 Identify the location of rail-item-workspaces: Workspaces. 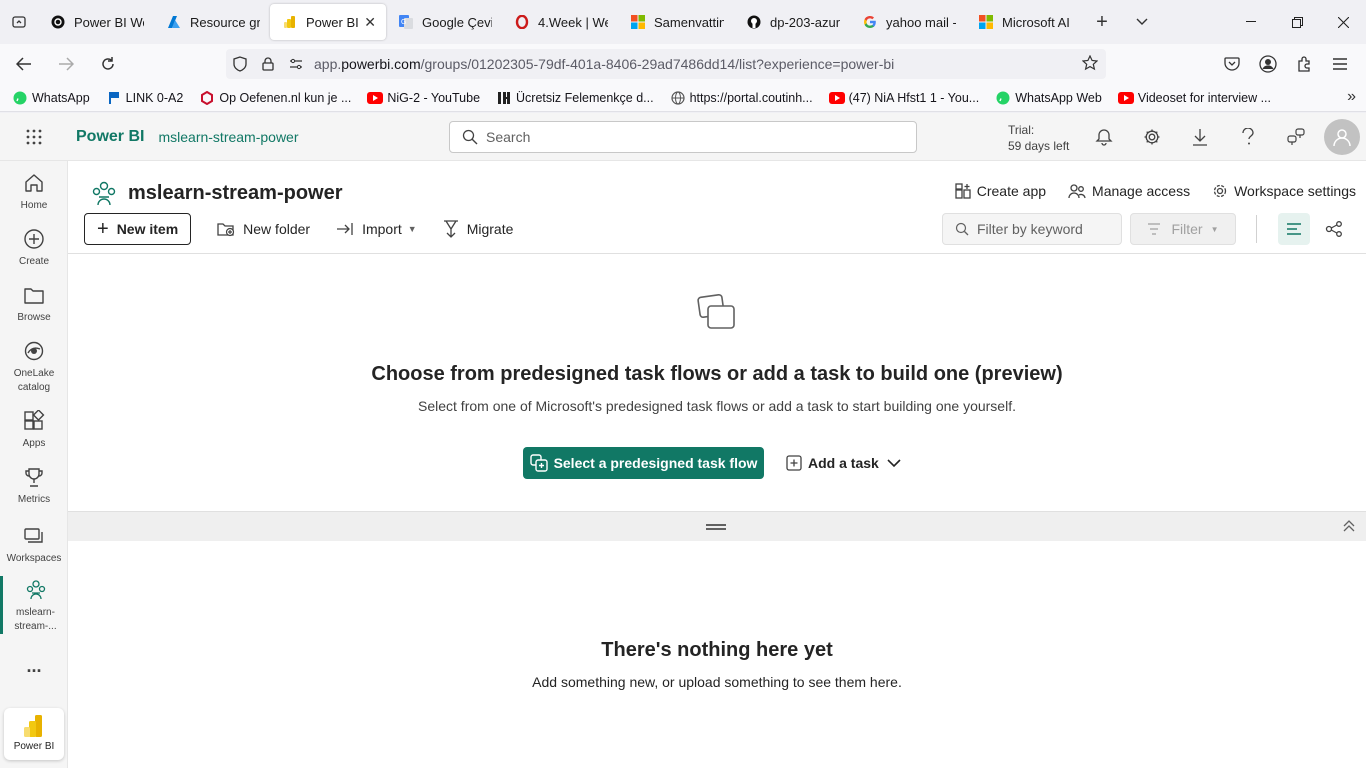
(34, 544).